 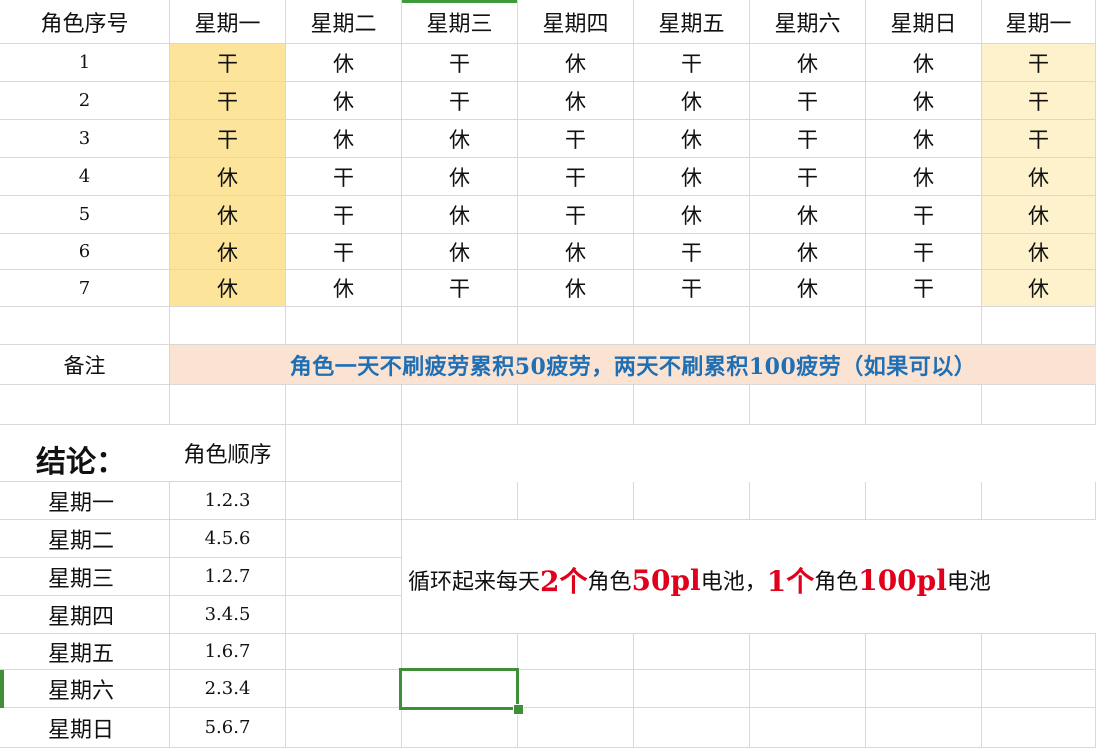 What do you see at coordinates (85, 728) in the screenshot?
I see `day-label-cell: 星期日` at bounding box center [85, 728].